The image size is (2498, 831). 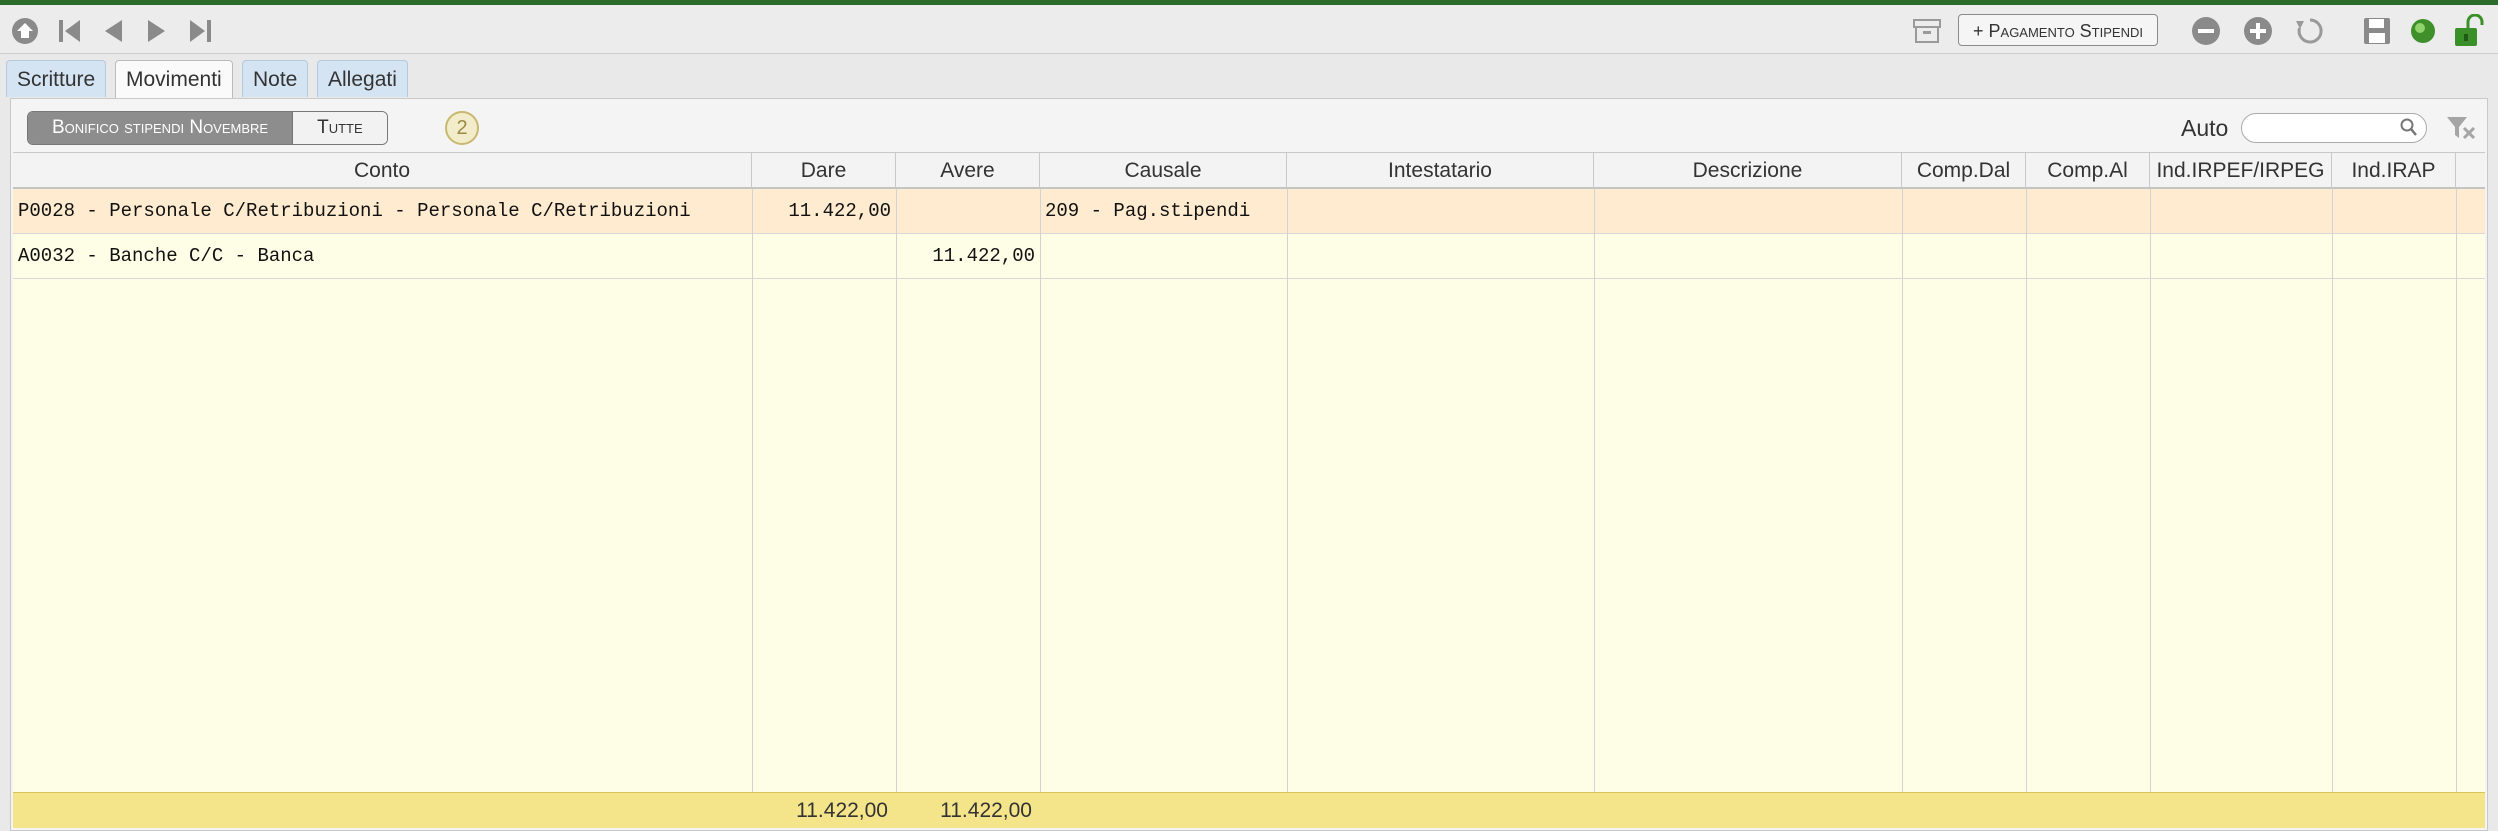 I want to click on filter-bonifico-button: Bonifico stipendi Novembre, so click(x=160, y=128).